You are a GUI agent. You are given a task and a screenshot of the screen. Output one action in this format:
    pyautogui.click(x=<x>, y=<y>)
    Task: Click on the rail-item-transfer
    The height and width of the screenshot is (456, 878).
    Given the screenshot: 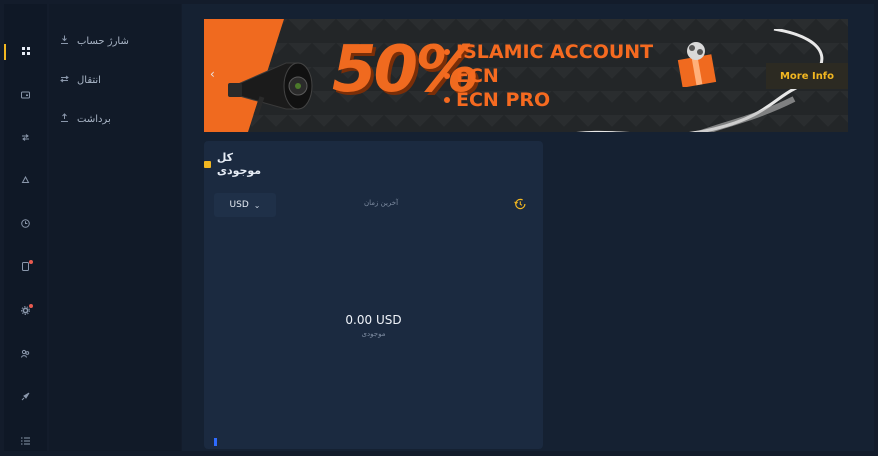 What is the action you would take?
    pyautogui.click(x=25, y=139)
    